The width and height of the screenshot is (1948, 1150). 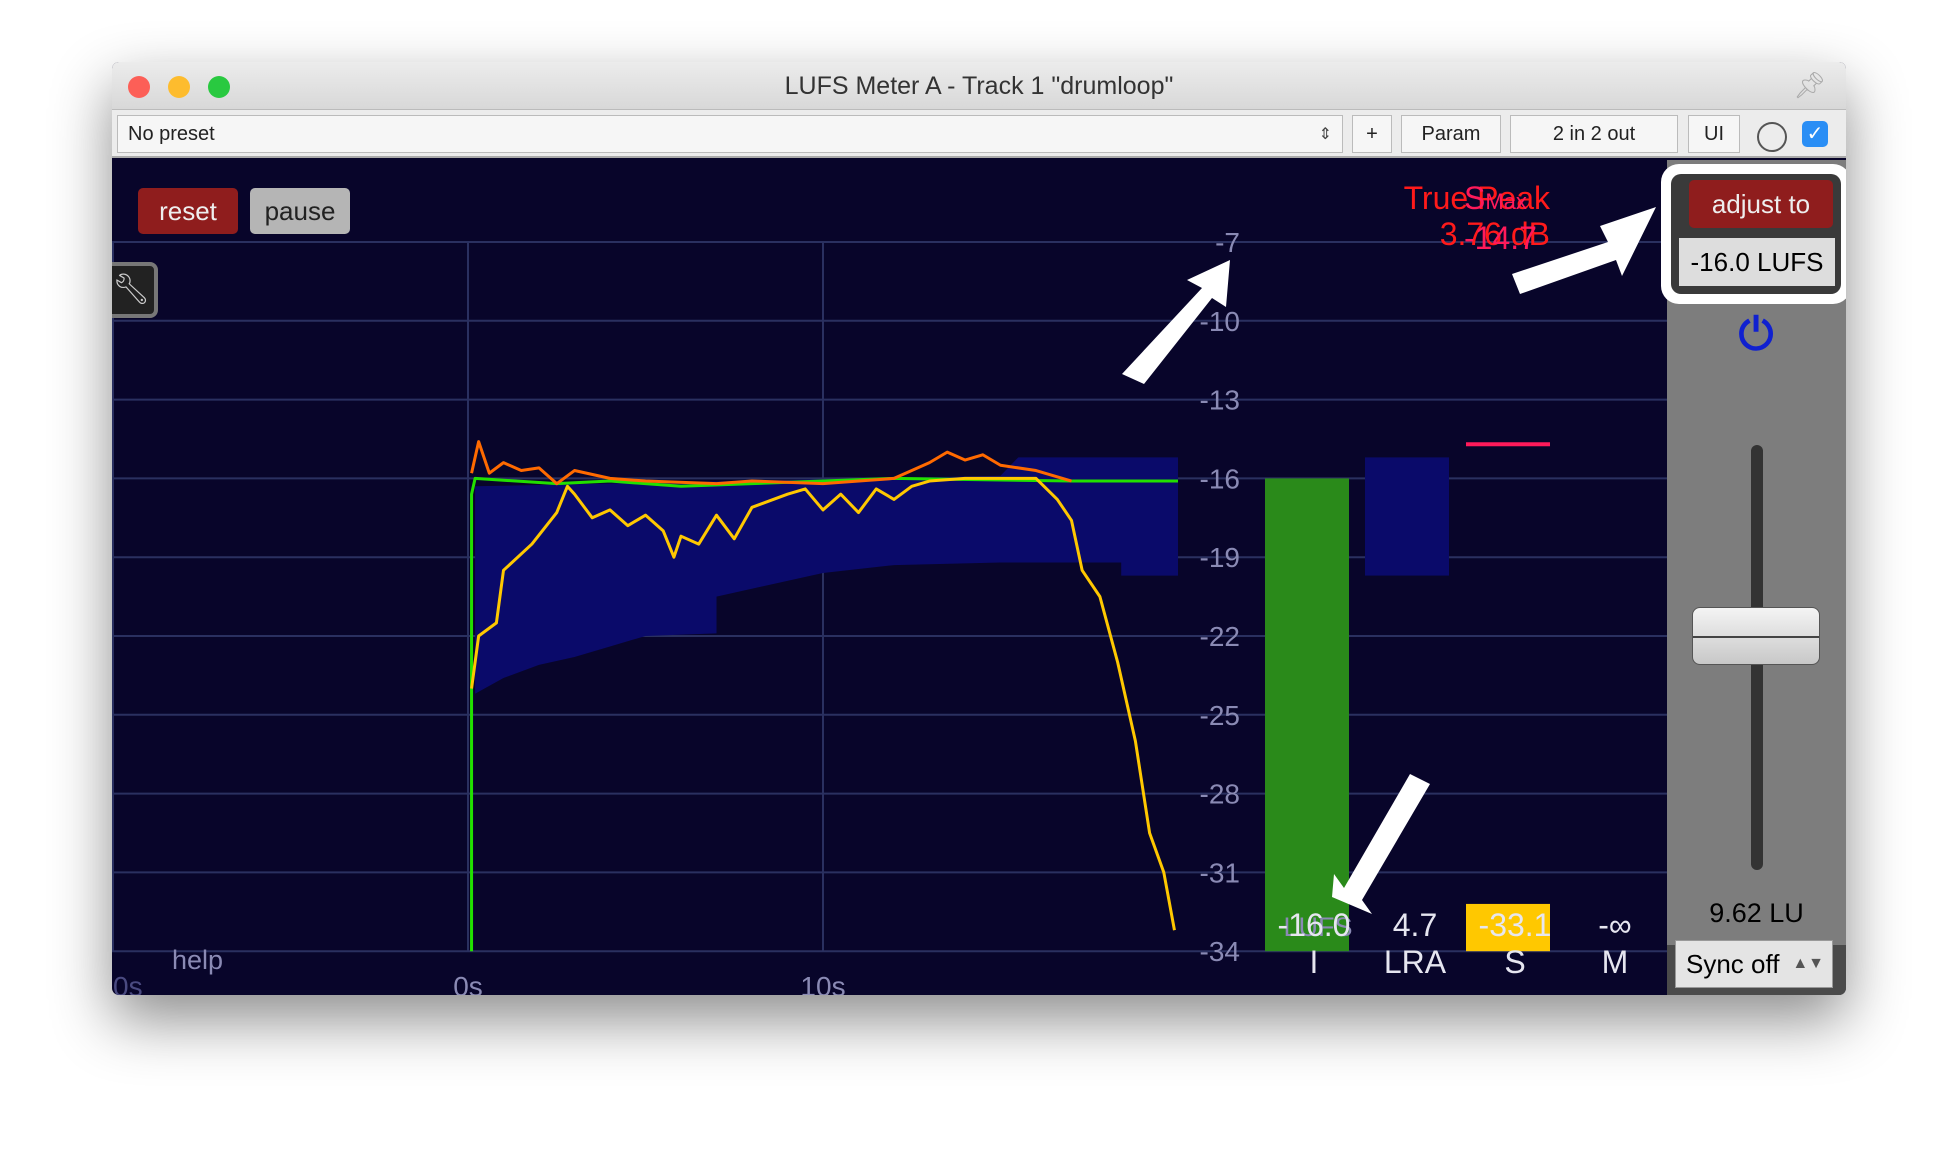 I want to click on y-tick-label: -16, so click(x=1220, y=478).